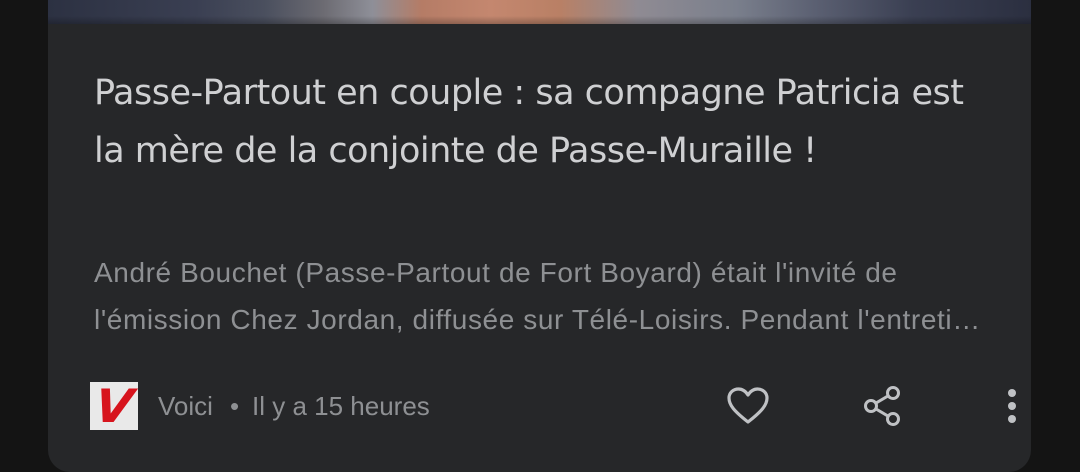  I want to click on like-button, so click(748, 406).